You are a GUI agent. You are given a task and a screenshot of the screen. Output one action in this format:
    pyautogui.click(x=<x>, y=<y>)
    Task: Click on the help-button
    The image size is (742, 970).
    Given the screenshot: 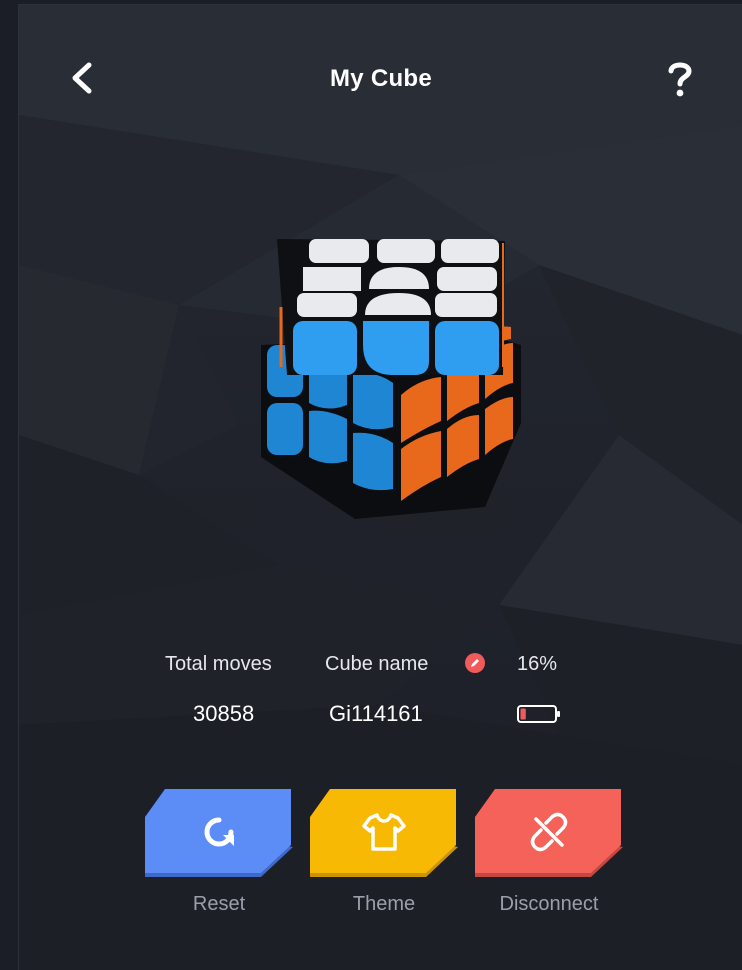 What is the action you would take?
    pyautogui.click(x=680, y=78)
    